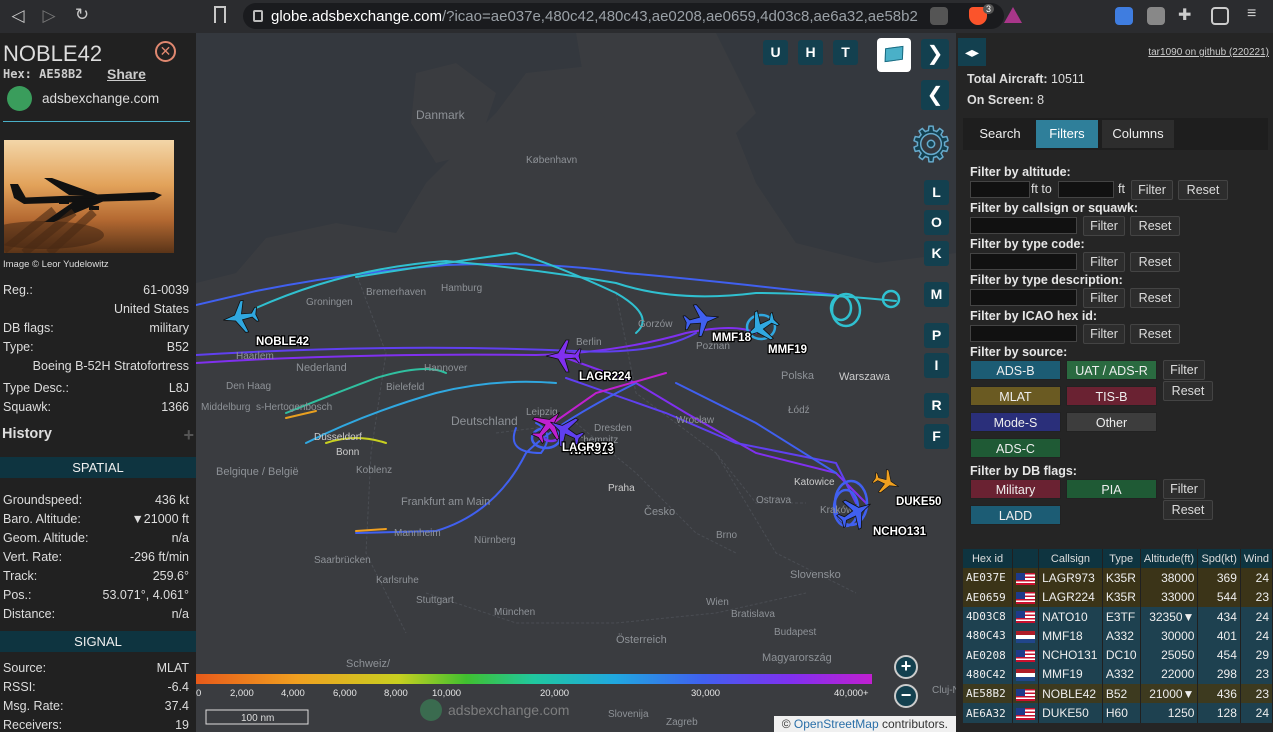 This screenshot has width=1273, height=732. Describe the element at coordinates (165, 51) in the screenshot. I see `close-icon: ✕` at that location.